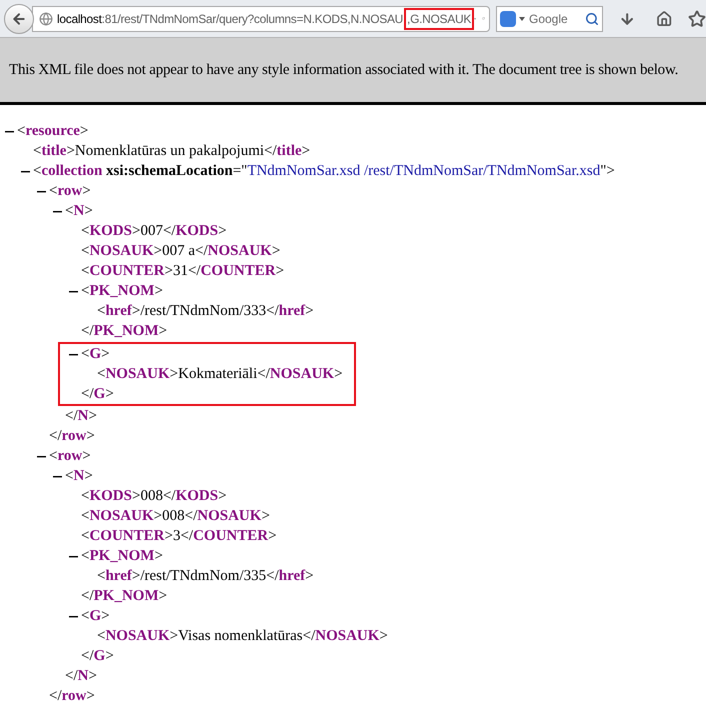  Describe the element at coordinates (522, 18) in the screenshot. I see `caret-icon` at that location.